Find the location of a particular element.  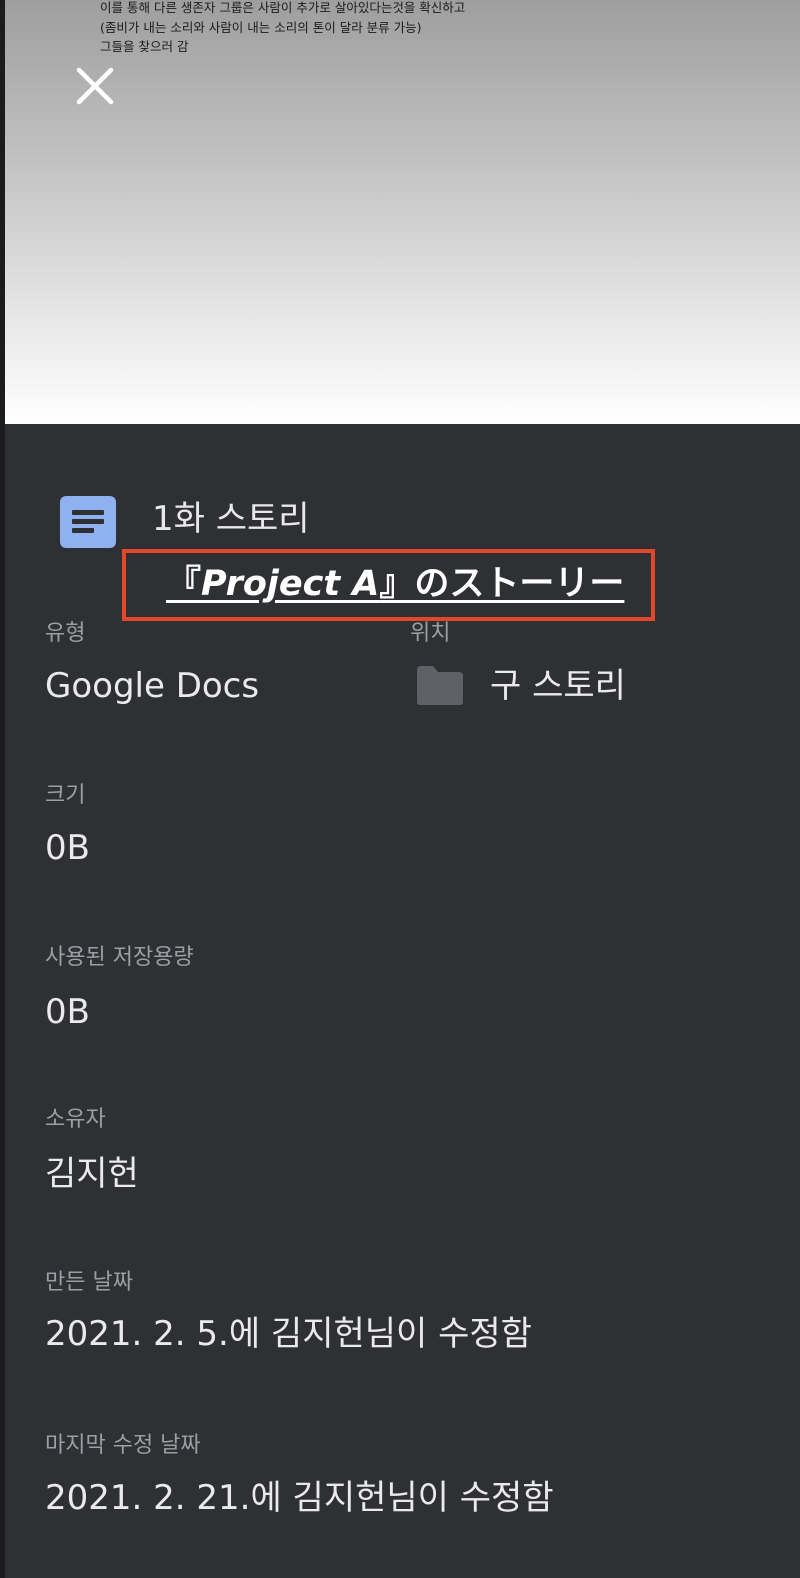

preview-text-line: (좀비가 내는 소리와 사람이 내는 소리의 톤이 달라 분류 가능) is located at coordinates (261, 27).